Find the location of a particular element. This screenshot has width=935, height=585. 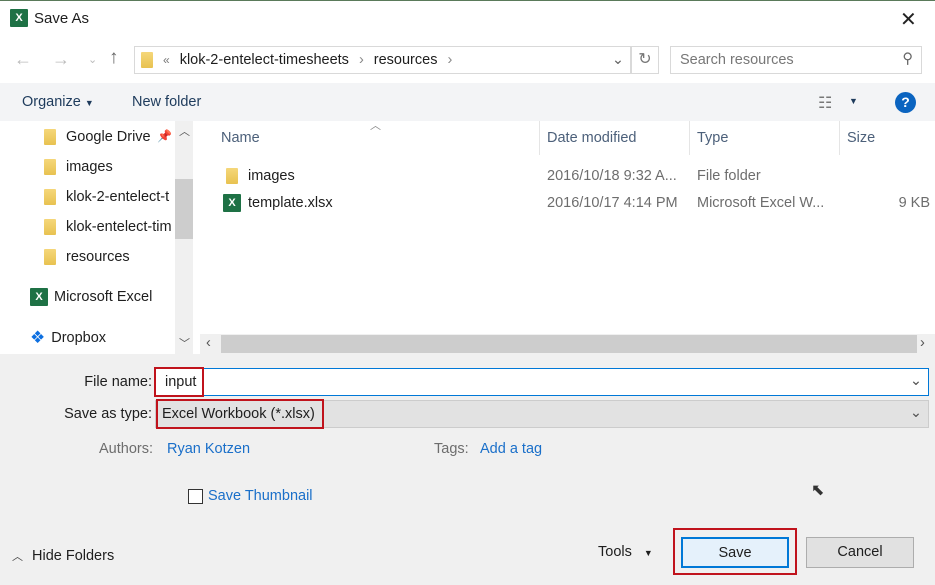

close-icon: ✕ is located at coordinates (908, 19).